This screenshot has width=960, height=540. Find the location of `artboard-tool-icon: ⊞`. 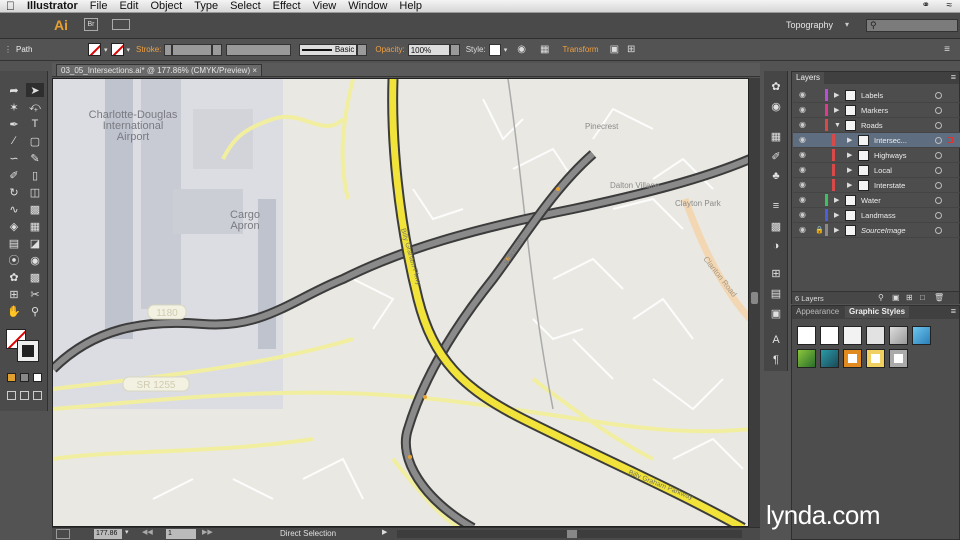

artboard-tool-icon: ⊞ is located at coordinates (14, 294).